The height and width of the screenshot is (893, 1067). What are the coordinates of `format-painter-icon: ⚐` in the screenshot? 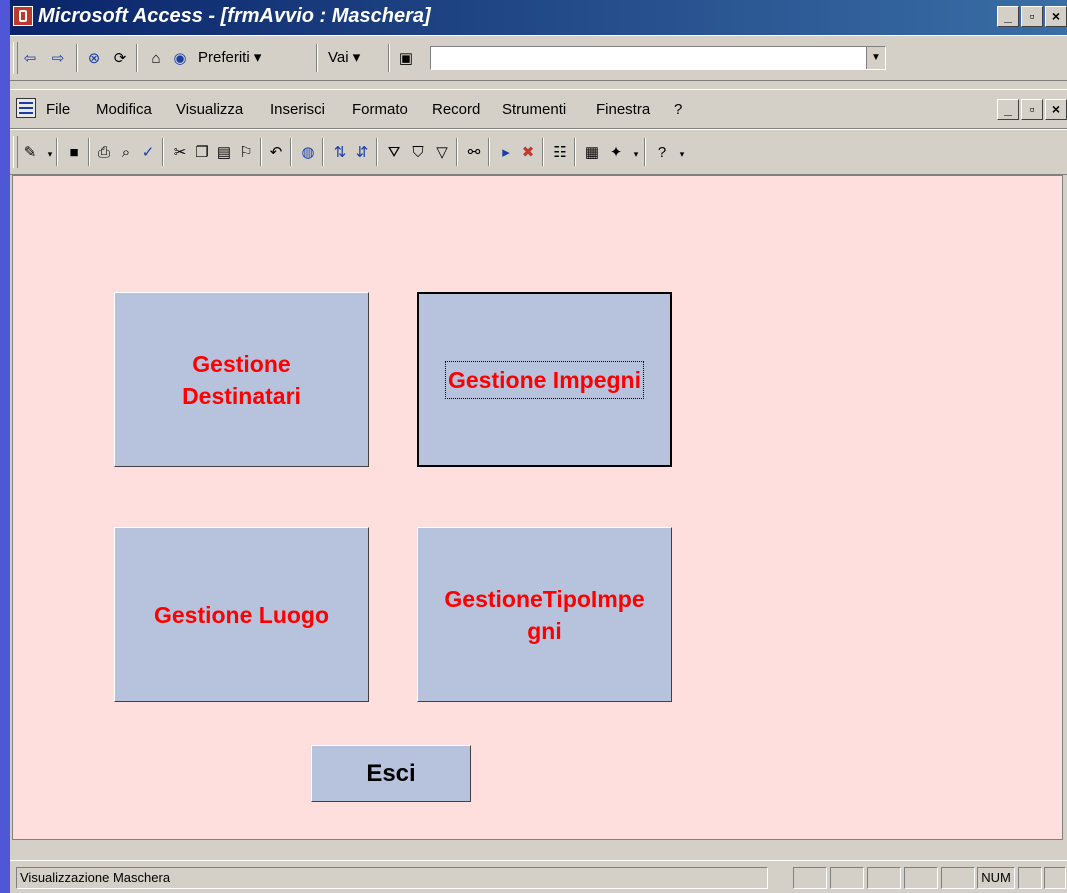 It's located at (246, 152).